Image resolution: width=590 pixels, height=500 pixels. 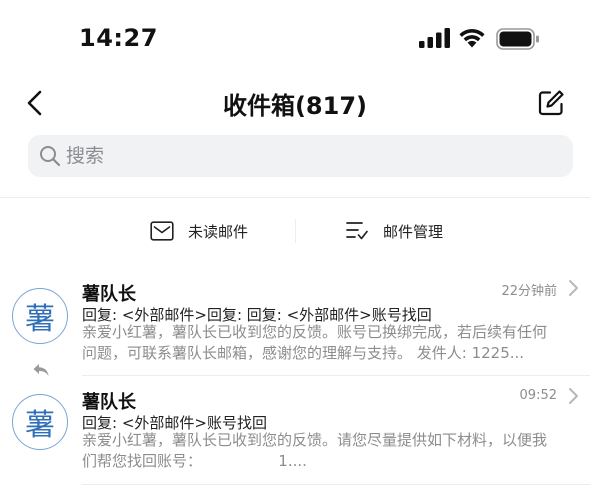 What do you see at coordinates (538, 395) in the screenshot?
I see `mail-time: 09:52` at bounding box center [538, 395].